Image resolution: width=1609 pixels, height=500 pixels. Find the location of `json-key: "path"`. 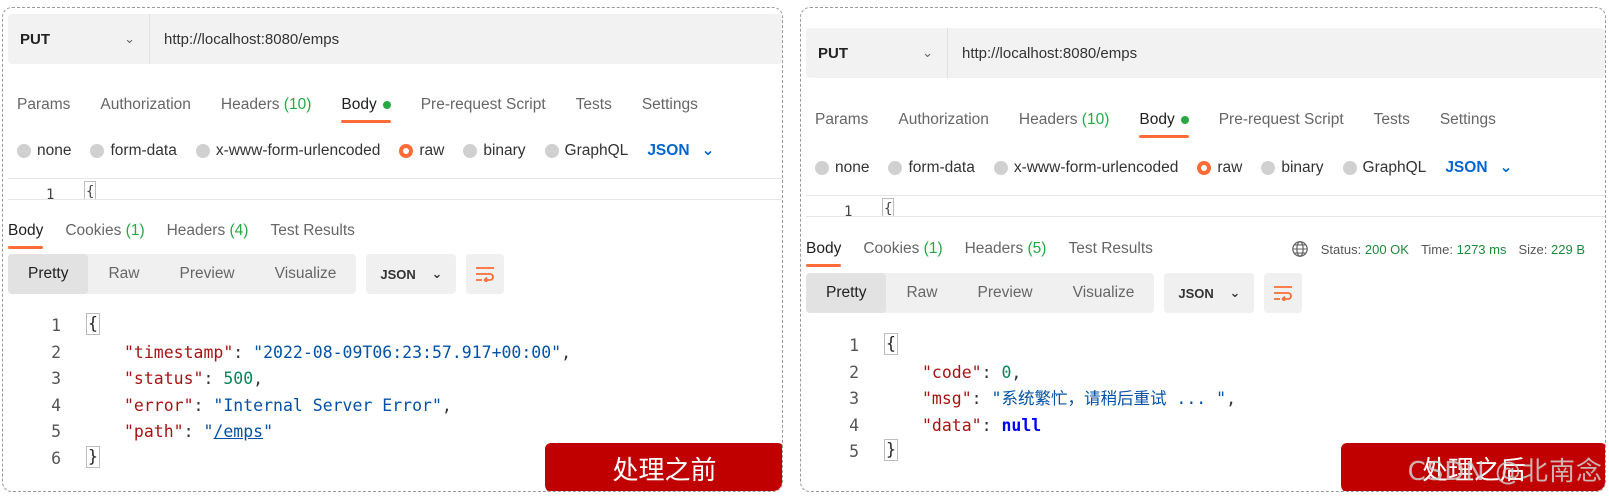

json-key: "path" is located at coordinates (154, 431).